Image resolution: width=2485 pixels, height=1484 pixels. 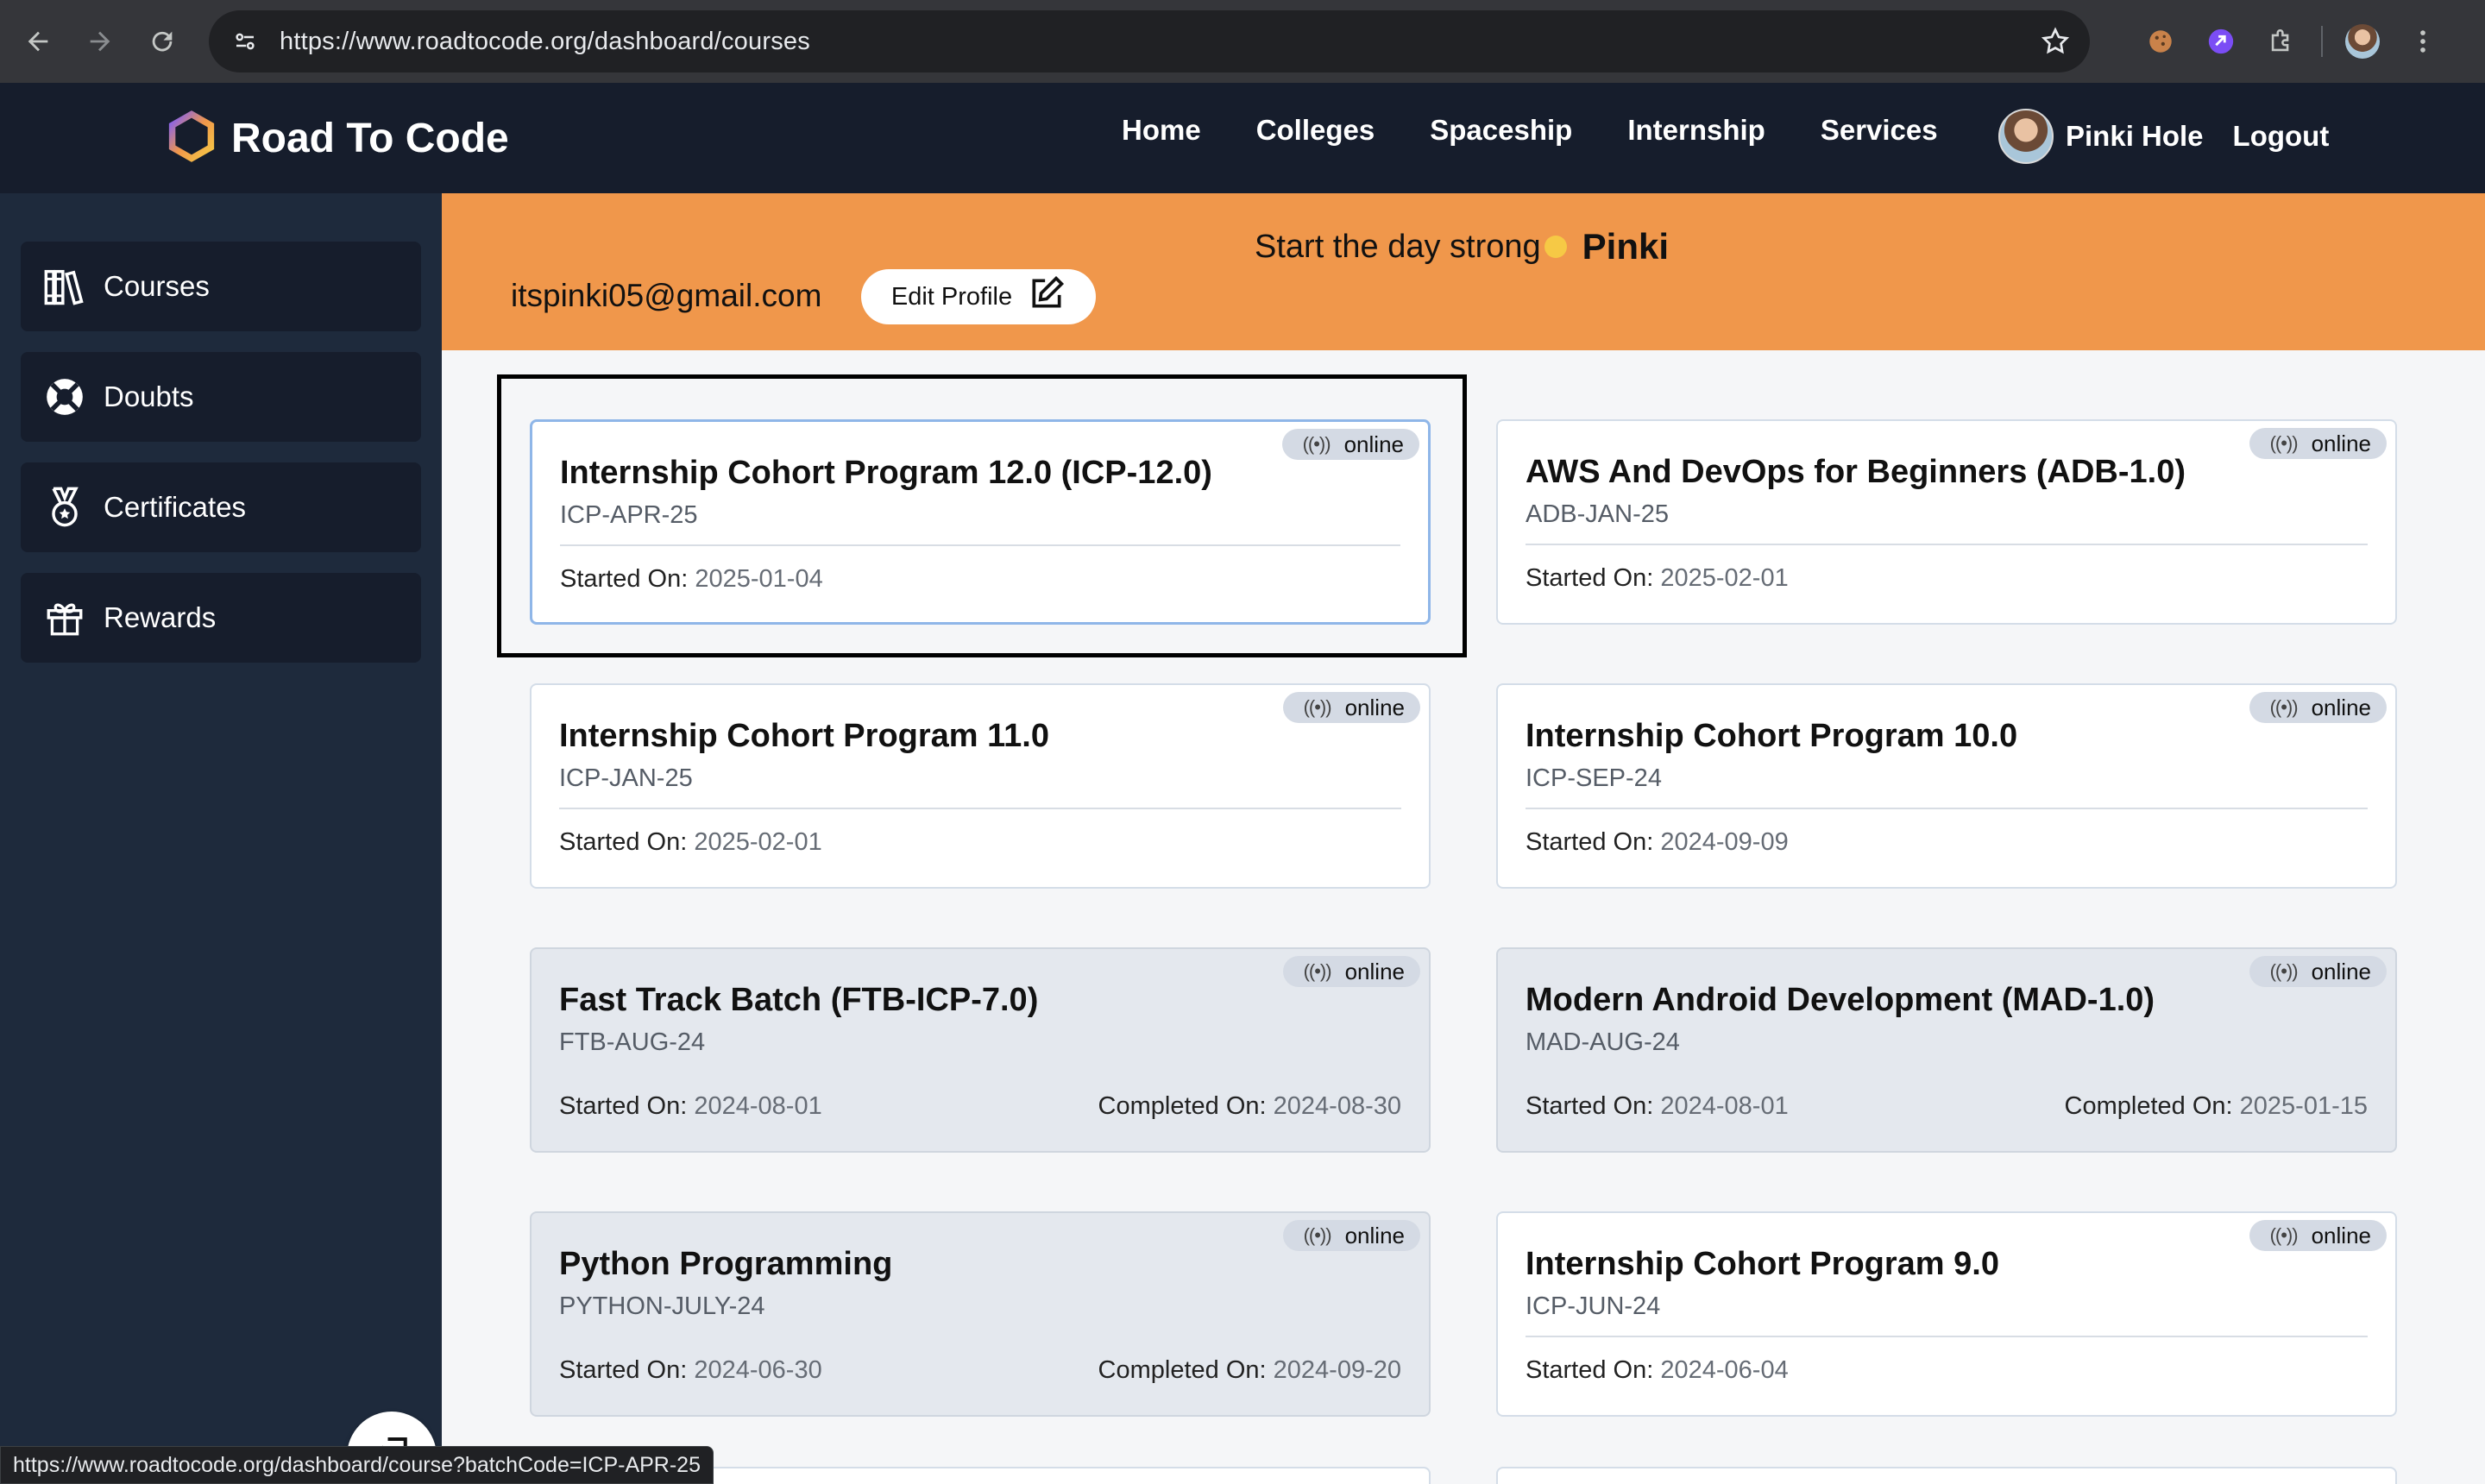 I want to click on sidebar-item-doubts: Doubts, so click(x=221, y=397).